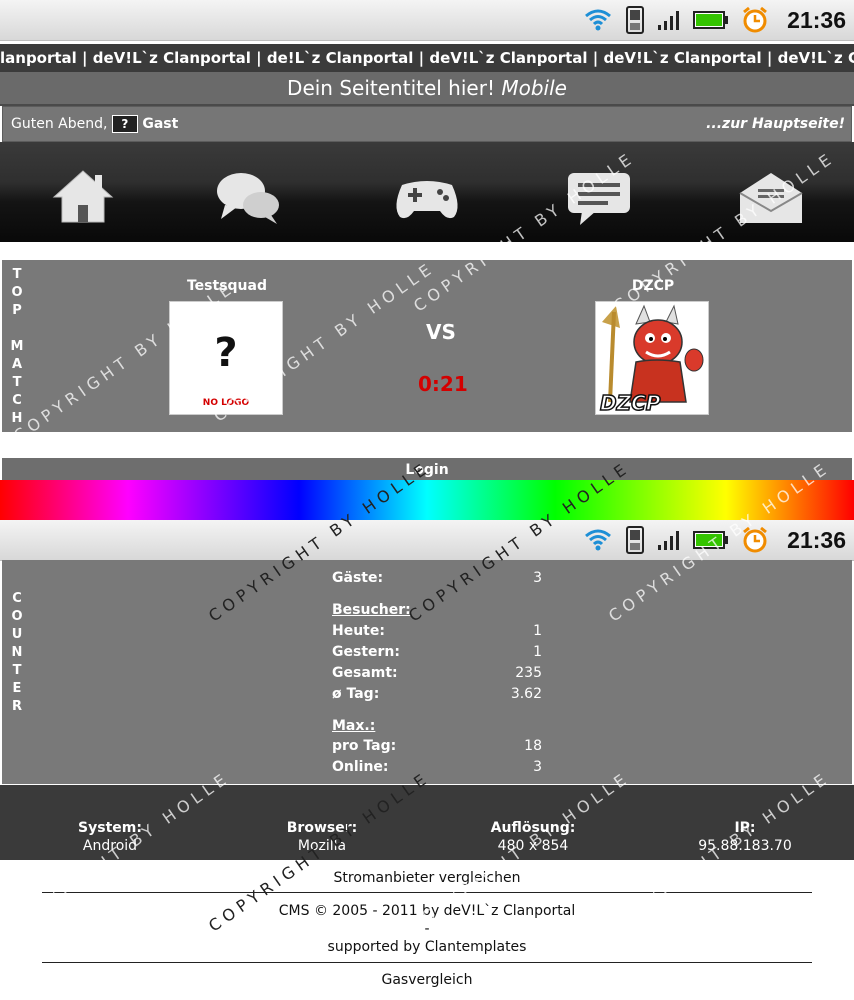 The height and width of the screenshot is (1000, 854). What do you see at coordinates (427, 911) in the screenshot?
I see `footer-cms: CMS © 2005 - 2011 by deV!L`z Clanportal` at bounding box center [427, 911].